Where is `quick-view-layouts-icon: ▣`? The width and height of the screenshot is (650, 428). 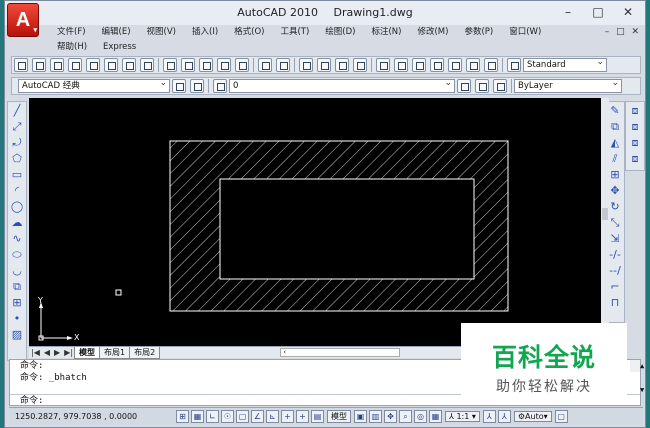 quick-view-layouts-icon: ▣ is located at coordinates (360, 416).